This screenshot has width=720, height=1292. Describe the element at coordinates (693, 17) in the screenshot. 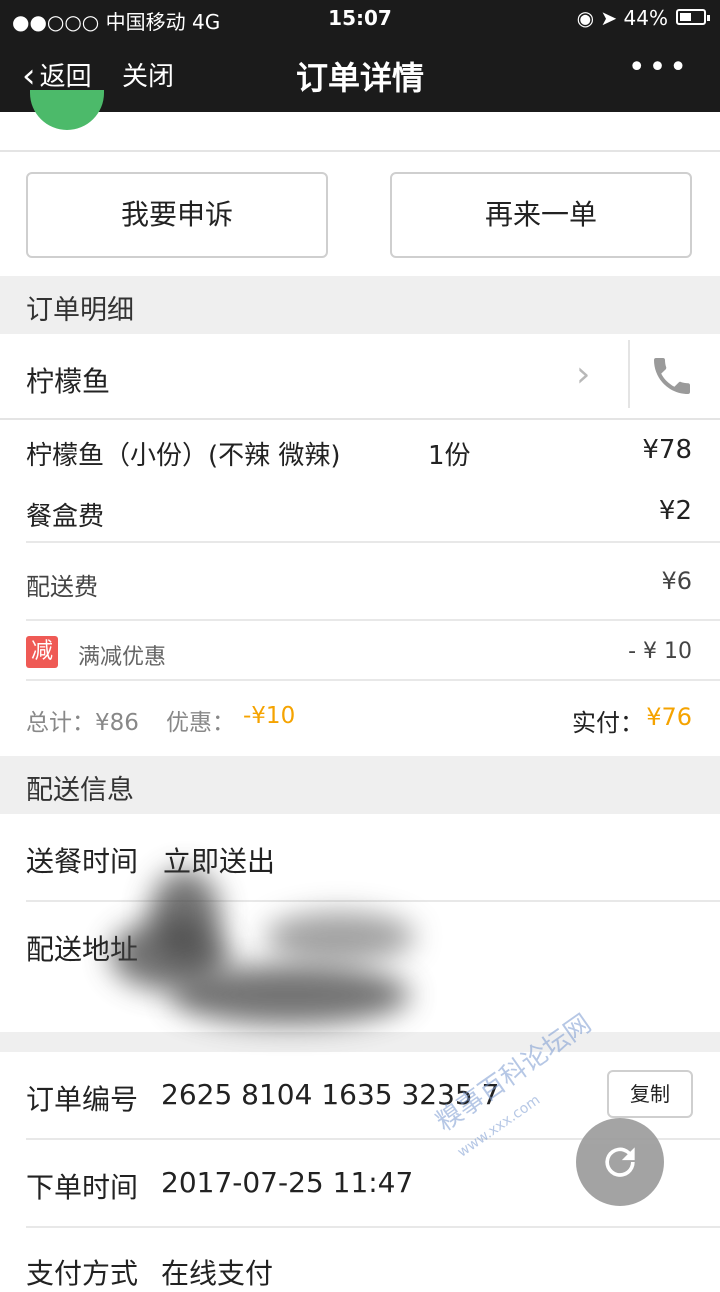

I see `battery-icon` at that location.